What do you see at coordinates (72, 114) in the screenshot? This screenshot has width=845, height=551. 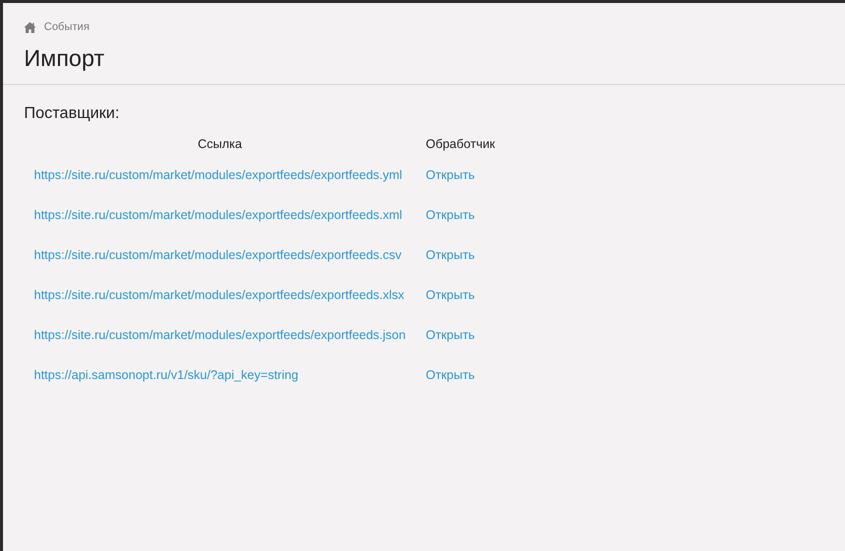 I see `section-title: Поставщики:` at bounding box center [72, 114].